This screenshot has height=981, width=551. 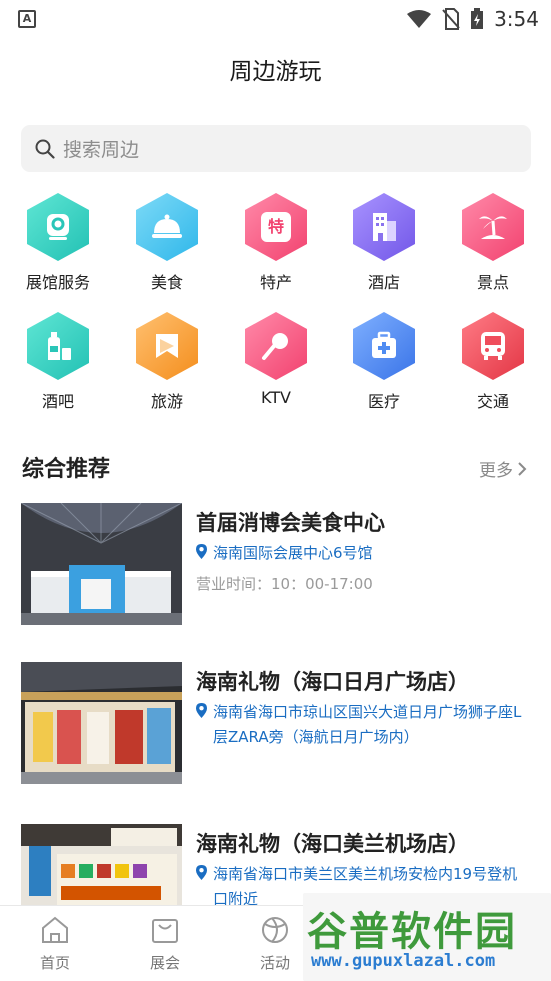 I want to click on nav-activity: 活动, so click(x=275, y=944).